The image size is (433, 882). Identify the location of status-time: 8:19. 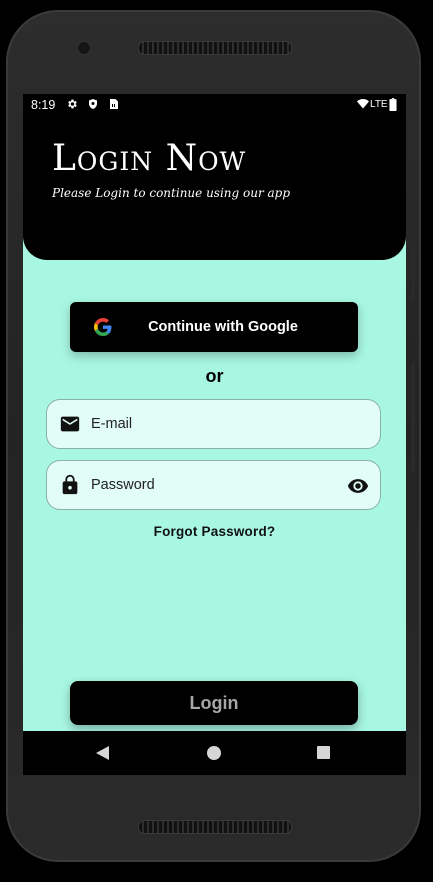
(43, 105).